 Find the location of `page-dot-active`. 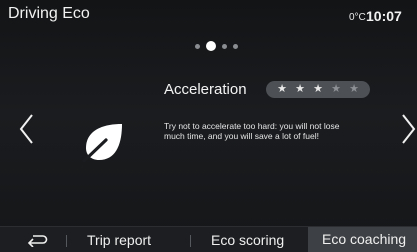

page-dot-active is located at coordinates (211, 46).